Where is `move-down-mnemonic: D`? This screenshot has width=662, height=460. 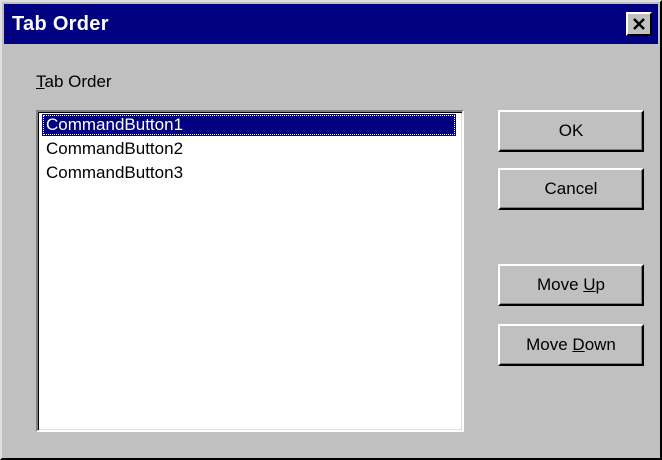
move-down-mnemonic: D is located at coordinates (578, 344).